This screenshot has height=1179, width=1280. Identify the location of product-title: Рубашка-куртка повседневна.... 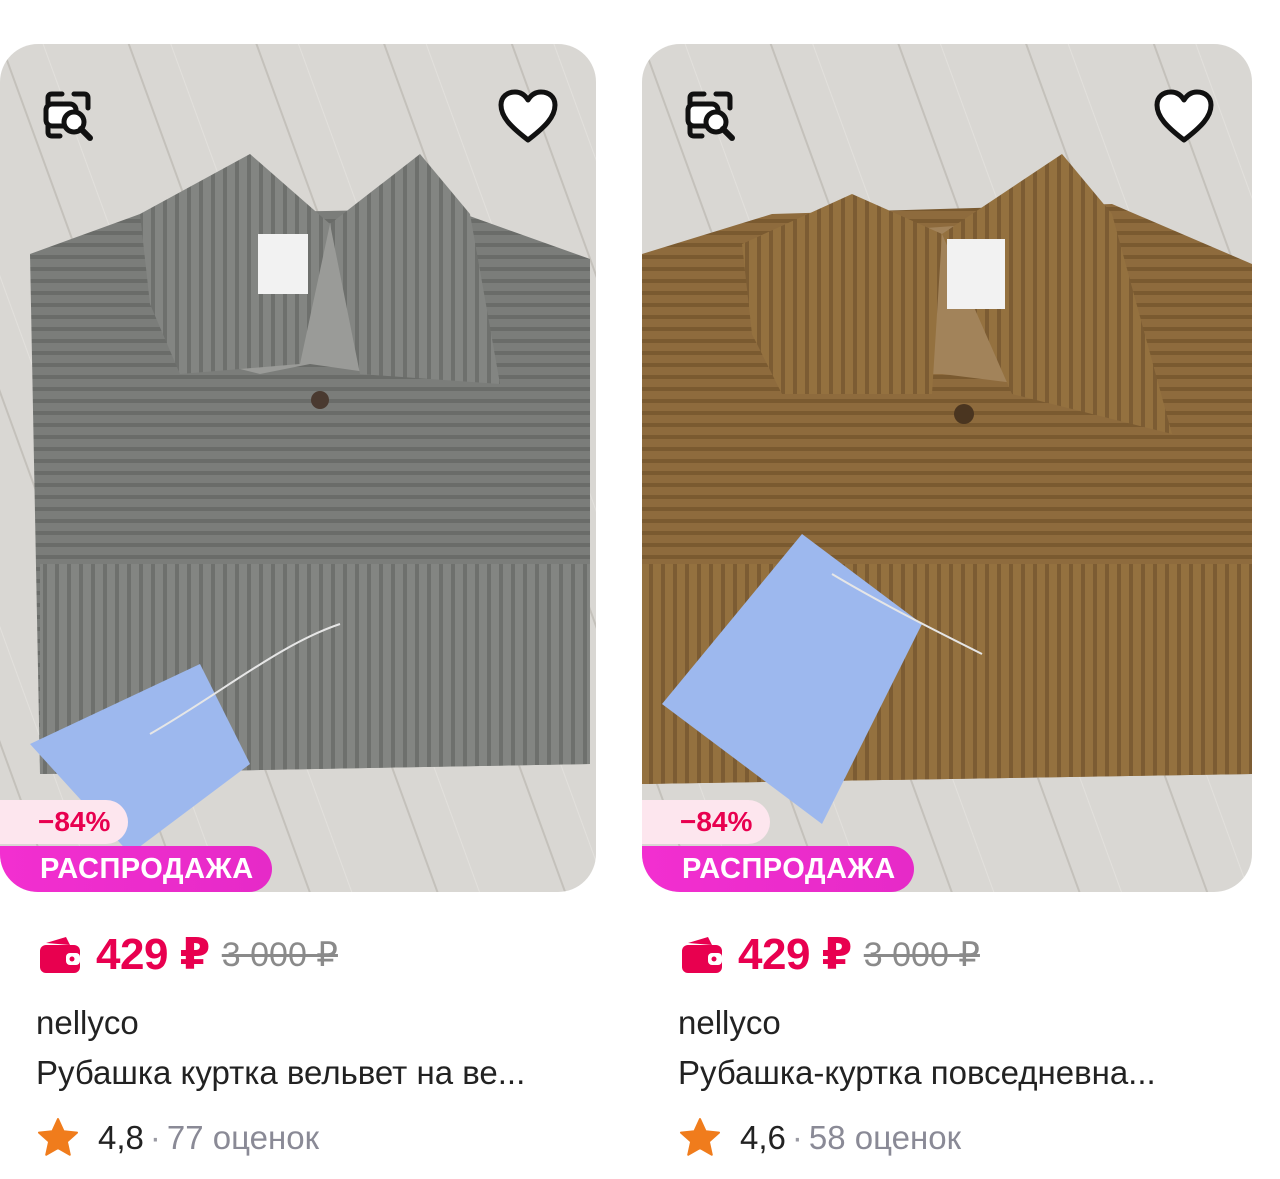
(958, 1073).